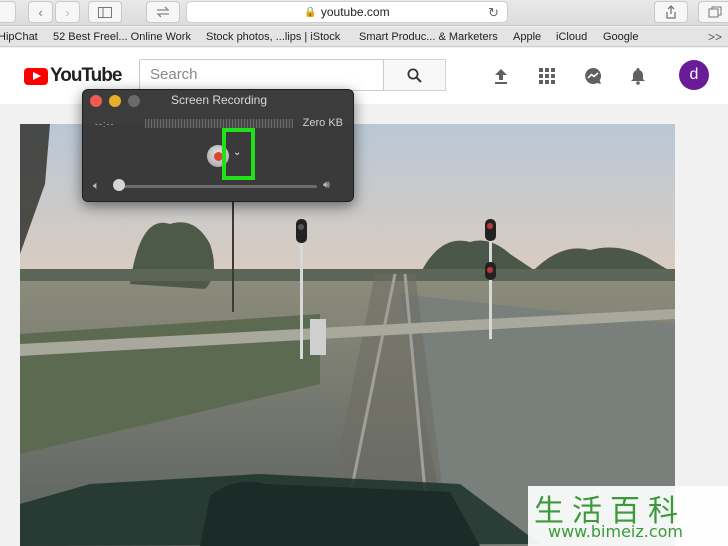  Describe the element at coordinates (527, 37) in the screenshot. I see `bookmark-apple: Apple` at that location.